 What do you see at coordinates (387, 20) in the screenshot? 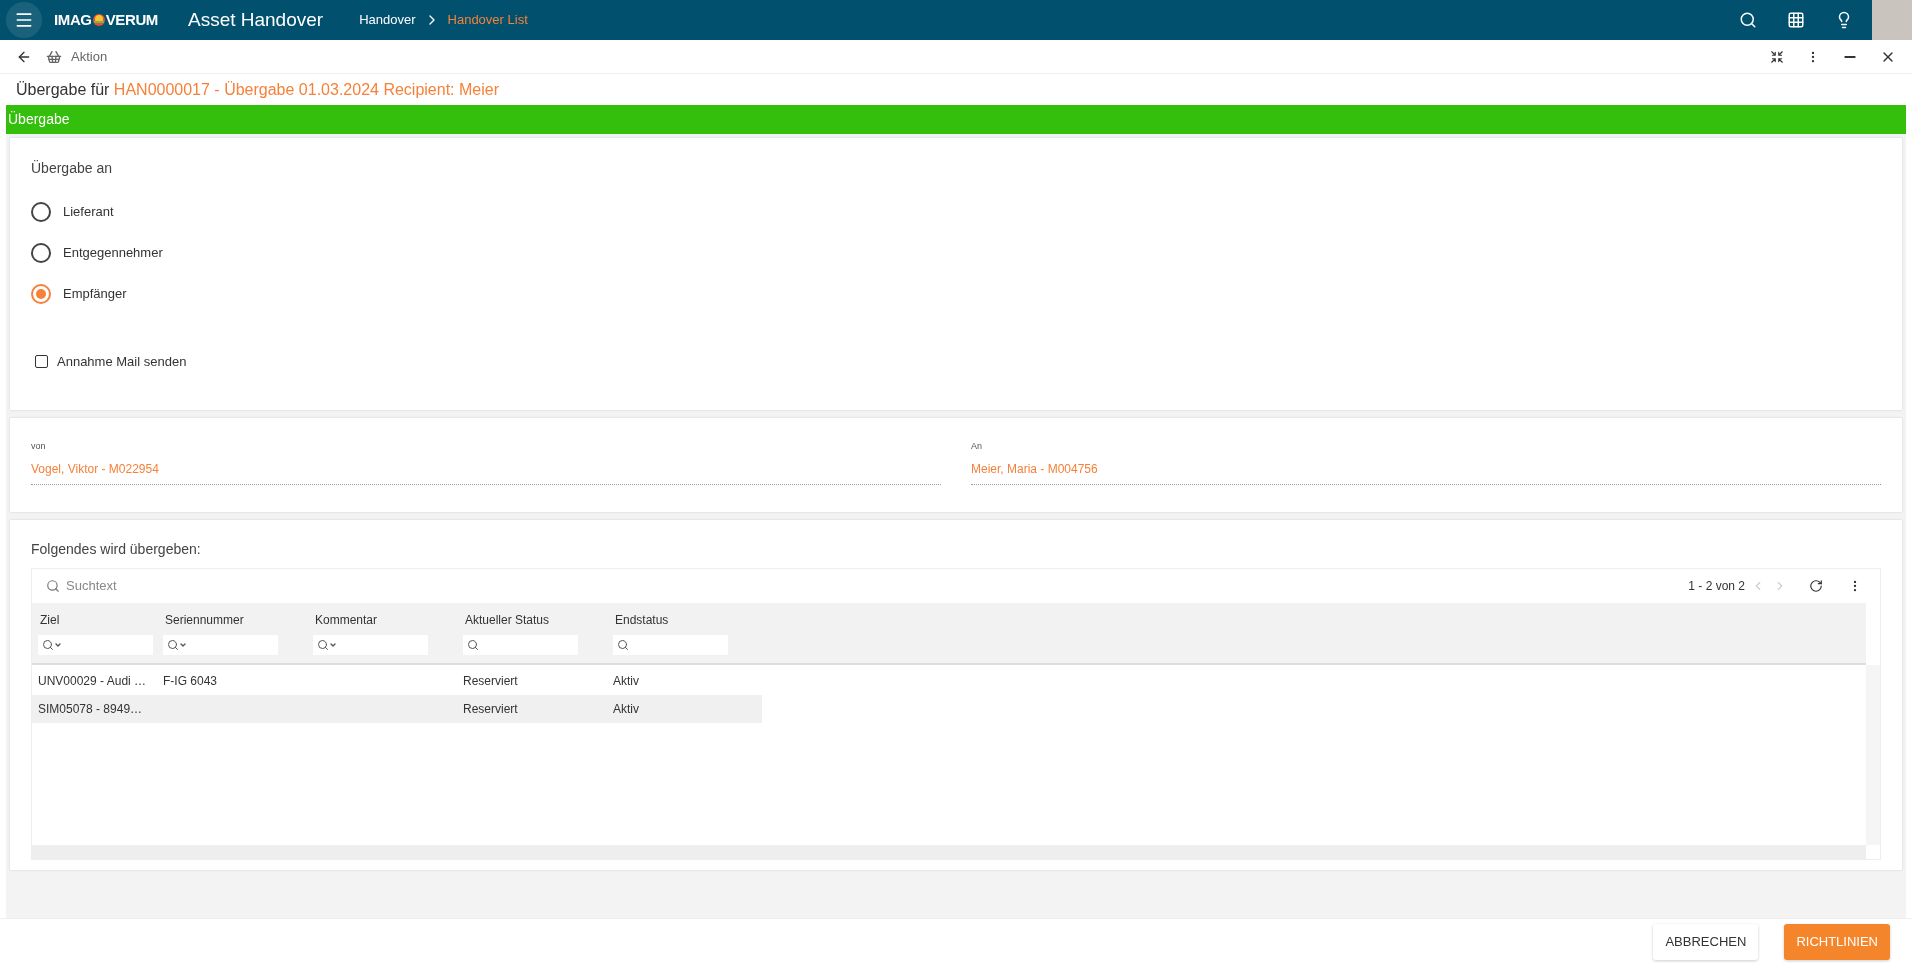
I see `breadcrumb-link: Handover` at bounding box center [387, 20].